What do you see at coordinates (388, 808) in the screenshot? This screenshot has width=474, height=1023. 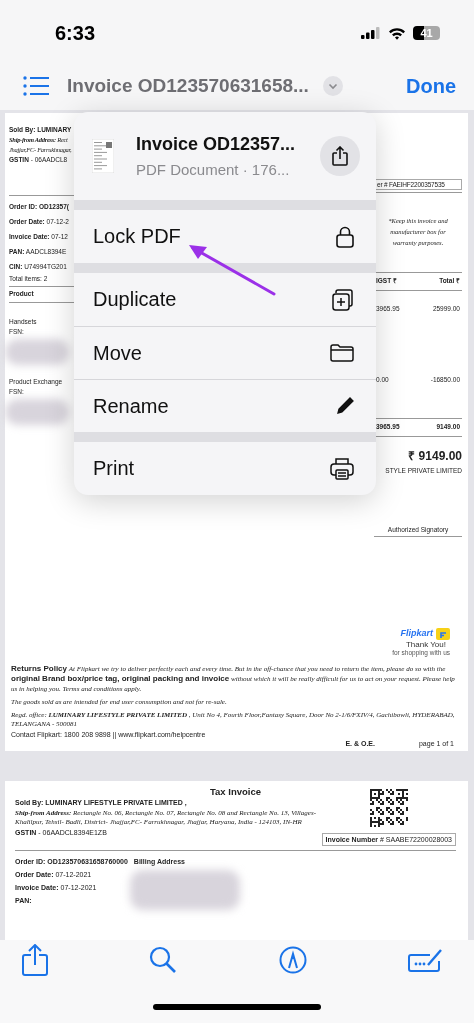 I see `qr-code` at bounding box center [388, 808].